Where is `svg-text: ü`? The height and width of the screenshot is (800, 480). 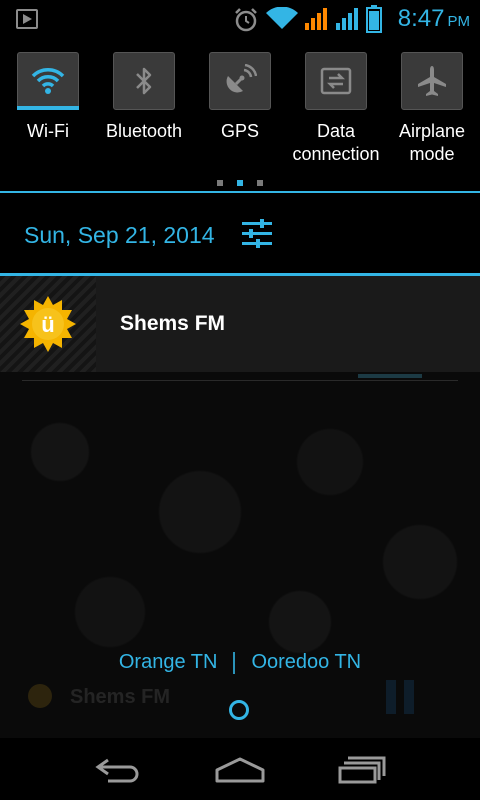 svg-text: ü is located at coordinates (47, 324).